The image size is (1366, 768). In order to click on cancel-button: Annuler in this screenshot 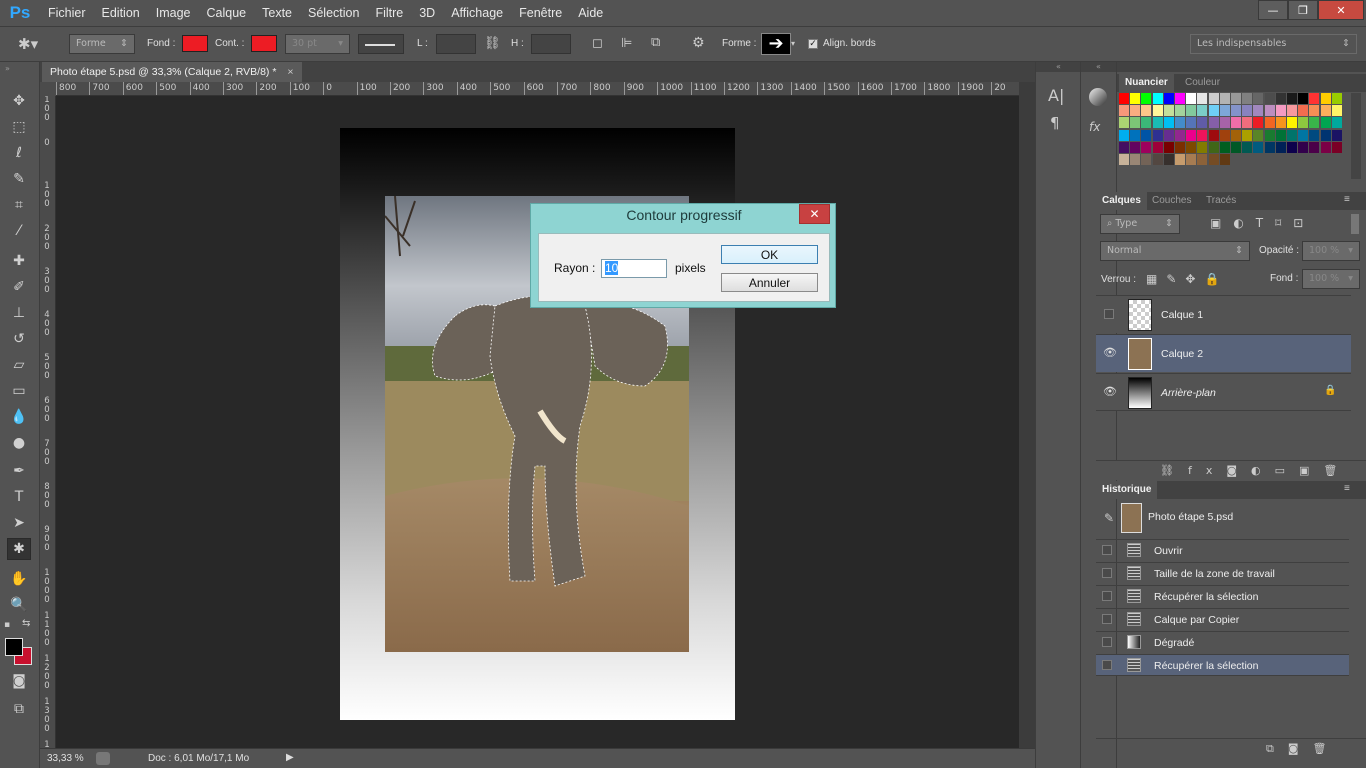, I will do `click(769, 282)`.